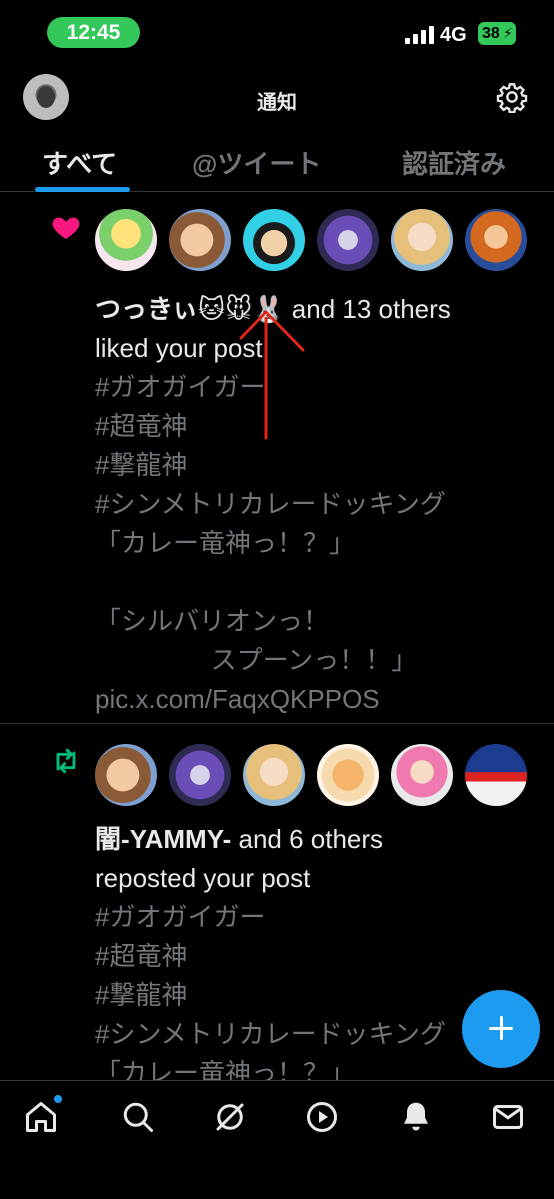 Image resolution: width=554 pixels, height=1199 pixels. I want to click on repost-icon, so click(66, 761).